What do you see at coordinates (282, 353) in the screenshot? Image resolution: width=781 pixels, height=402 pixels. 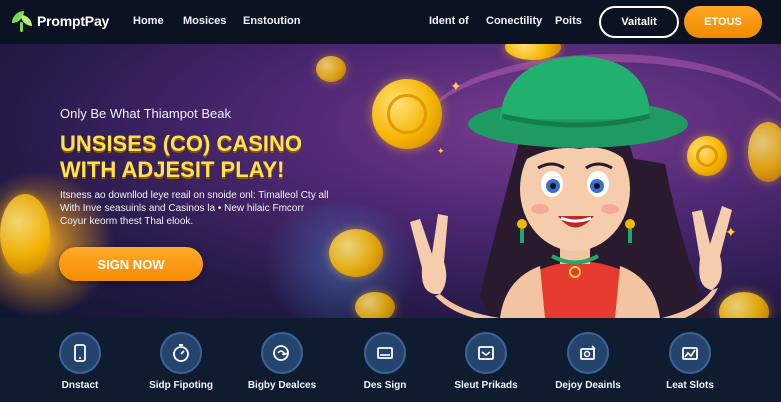 I see `payment-icon` at bounding box center [282, 353].